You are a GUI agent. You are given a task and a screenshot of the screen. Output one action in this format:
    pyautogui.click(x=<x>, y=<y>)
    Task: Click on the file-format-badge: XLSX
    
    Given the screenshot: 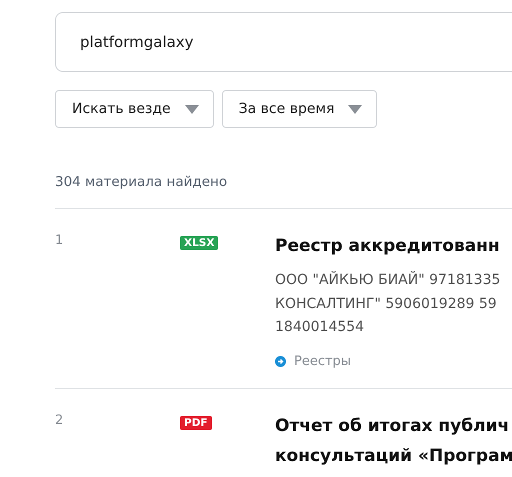 What is the action you would take?
    pyautogui.click(x=199, y=243)
    